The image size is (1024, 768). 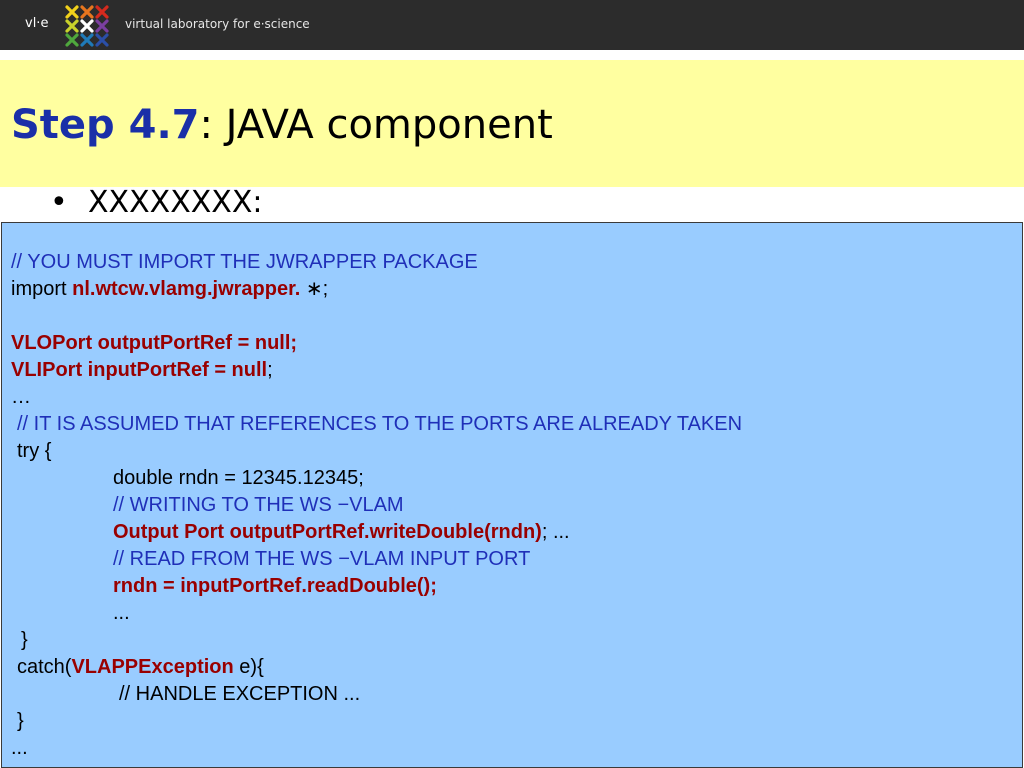 What do you see at coordinates (139, 370) in the screenshot?
I see `code-token: VLIPort inputPortRef = null` at bounding box center [139, 370].